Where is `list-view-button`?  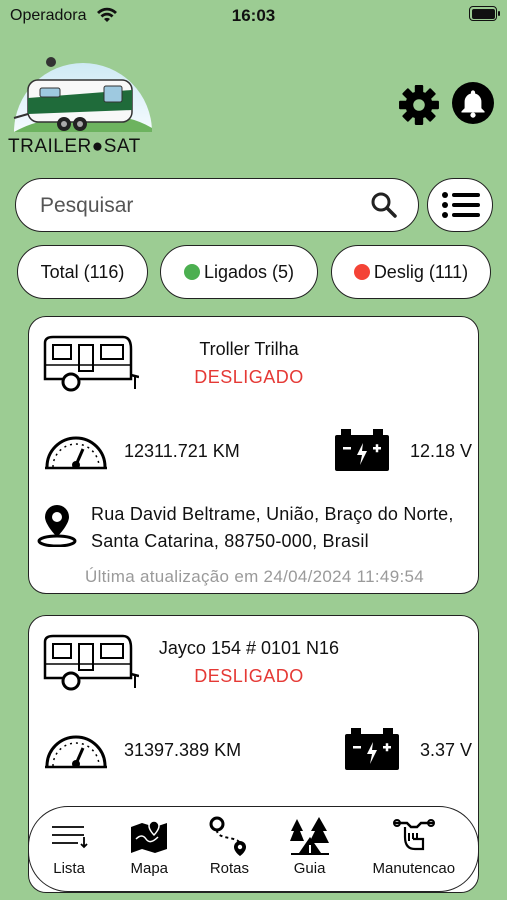
list-view-button is located at coordinates (460, 205).